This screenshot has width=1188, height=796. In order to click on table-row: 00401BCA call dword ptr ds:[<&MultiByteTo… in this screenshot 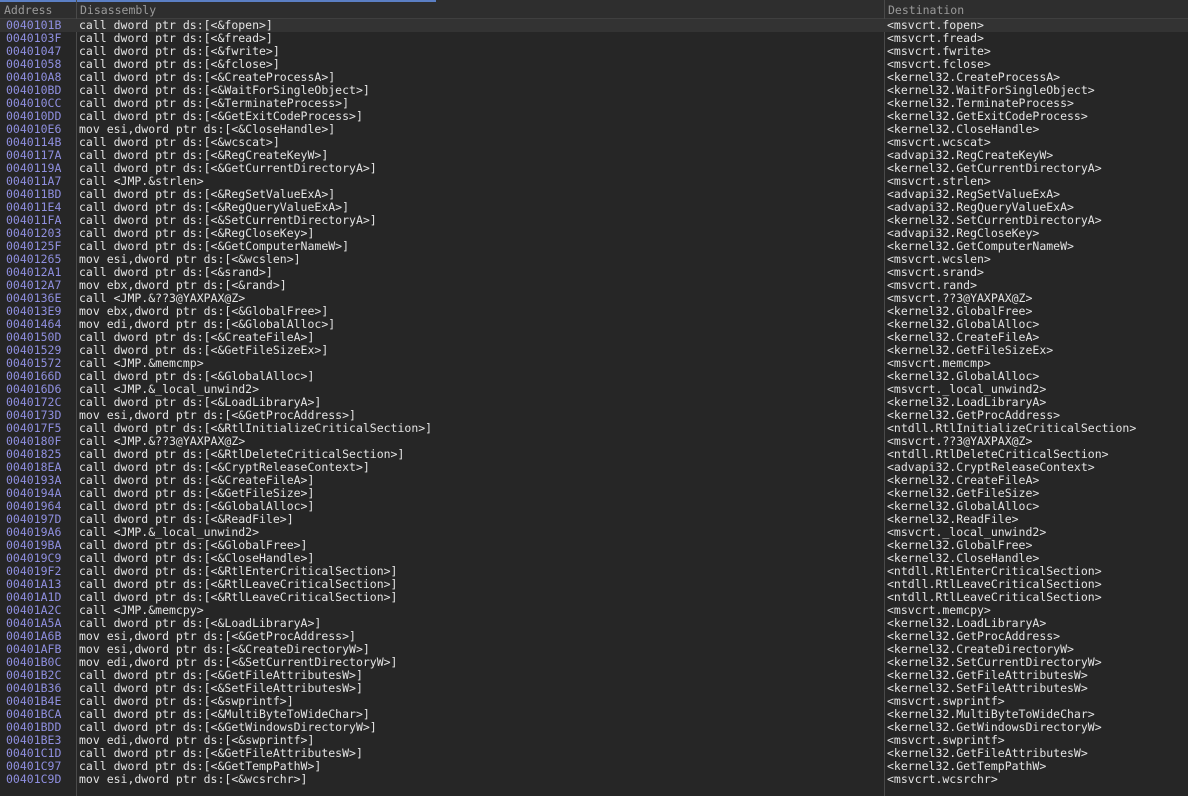, I will do `click(594, 714)`.